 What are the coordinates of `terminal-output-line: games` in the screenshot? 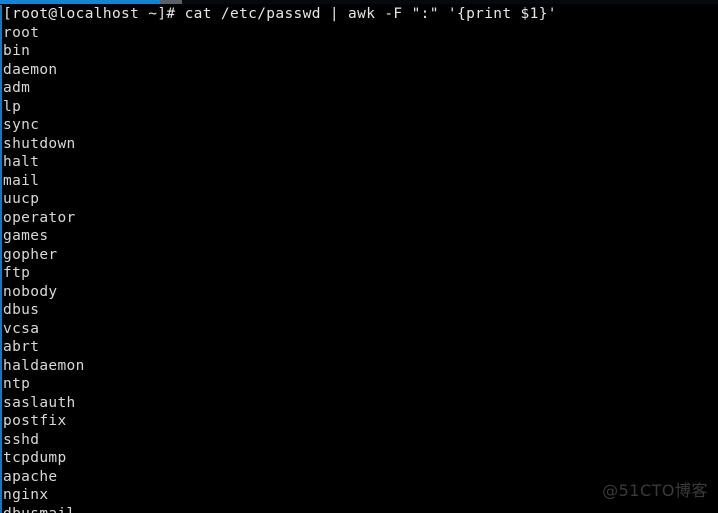 It's located at (26, 236).